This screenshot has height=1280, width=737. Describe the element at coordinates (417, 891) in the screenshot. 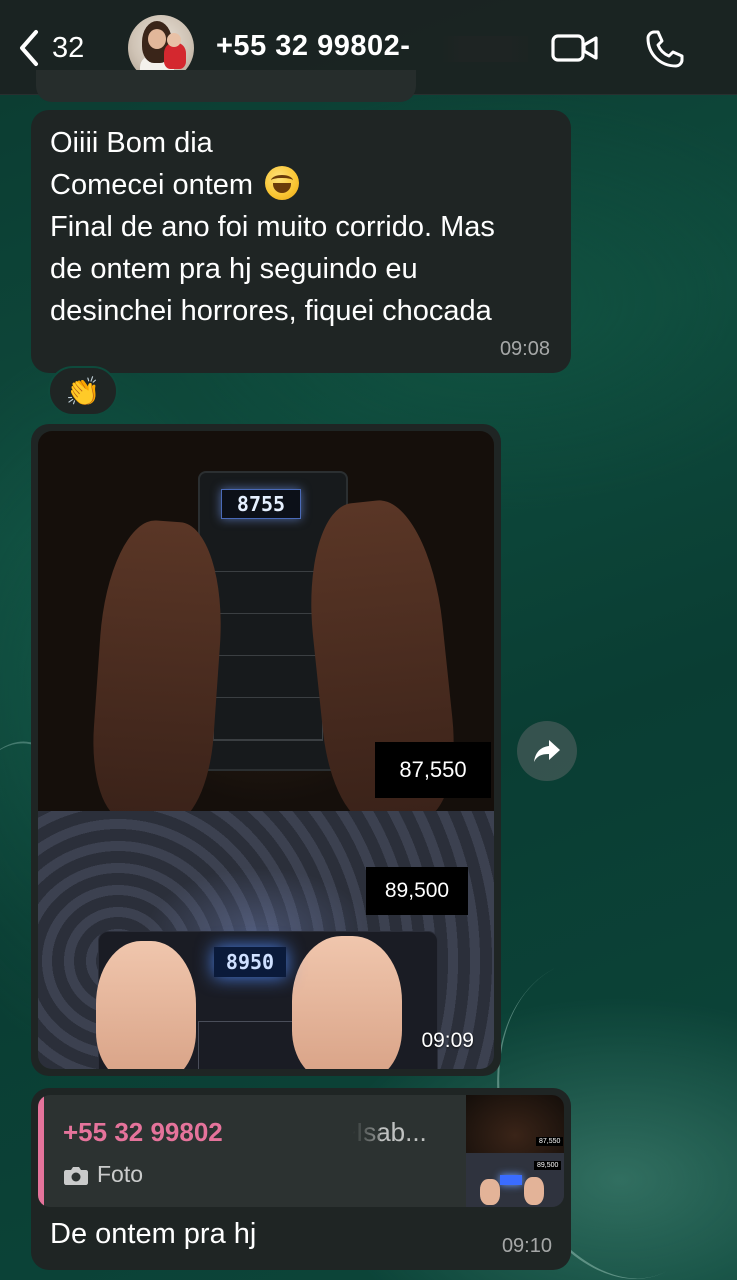

I see `weight-label: 89,500` at that location.